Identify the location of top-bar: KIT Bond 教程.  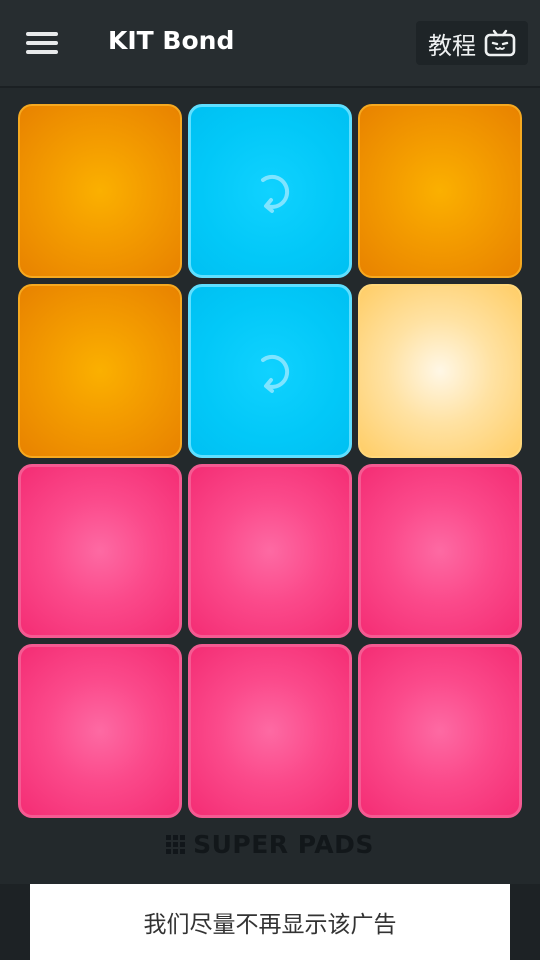
(270, 44).